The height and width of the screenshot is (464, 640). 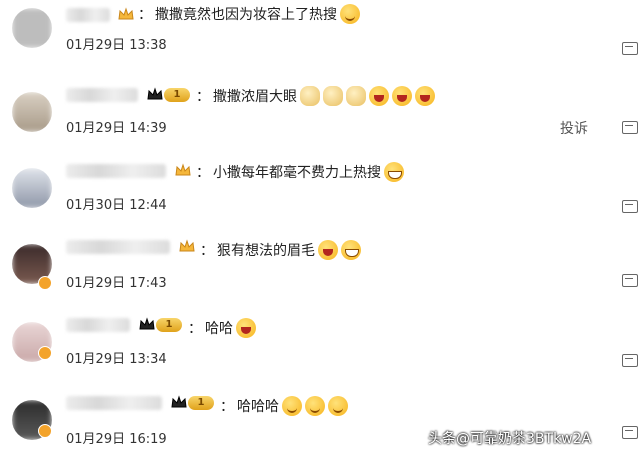 What do you see at coordinates (510, 439) in the screenshot?
I see `watermark: 头条@可靠奶茶3BTkw2A` at bounding box center [510, 439].